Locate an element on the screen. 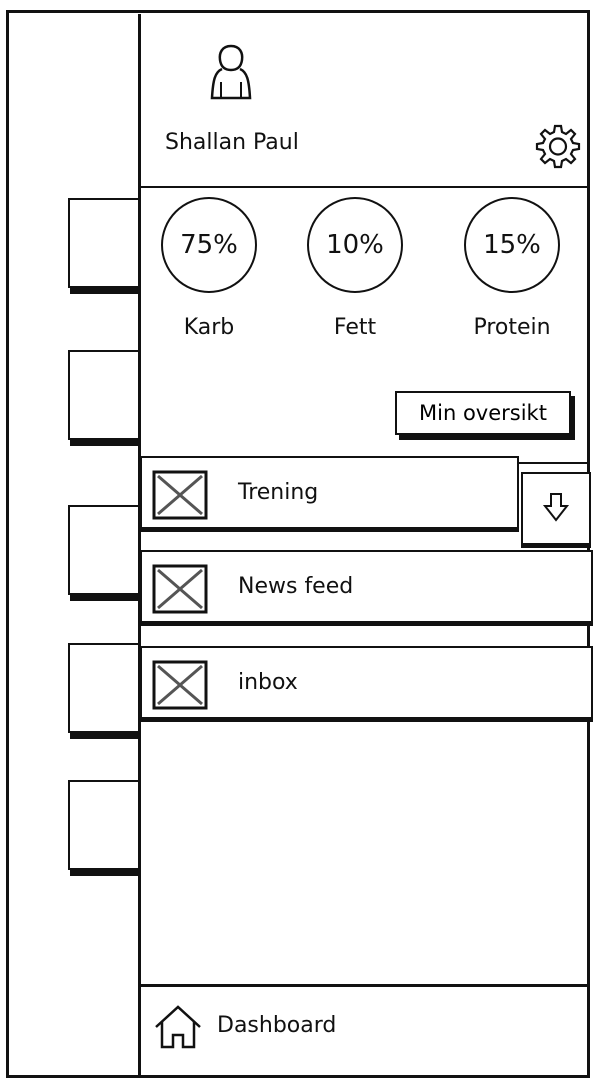 This screenshot has height=1086, width=596. expand-button is located at coordinates (556, 510).